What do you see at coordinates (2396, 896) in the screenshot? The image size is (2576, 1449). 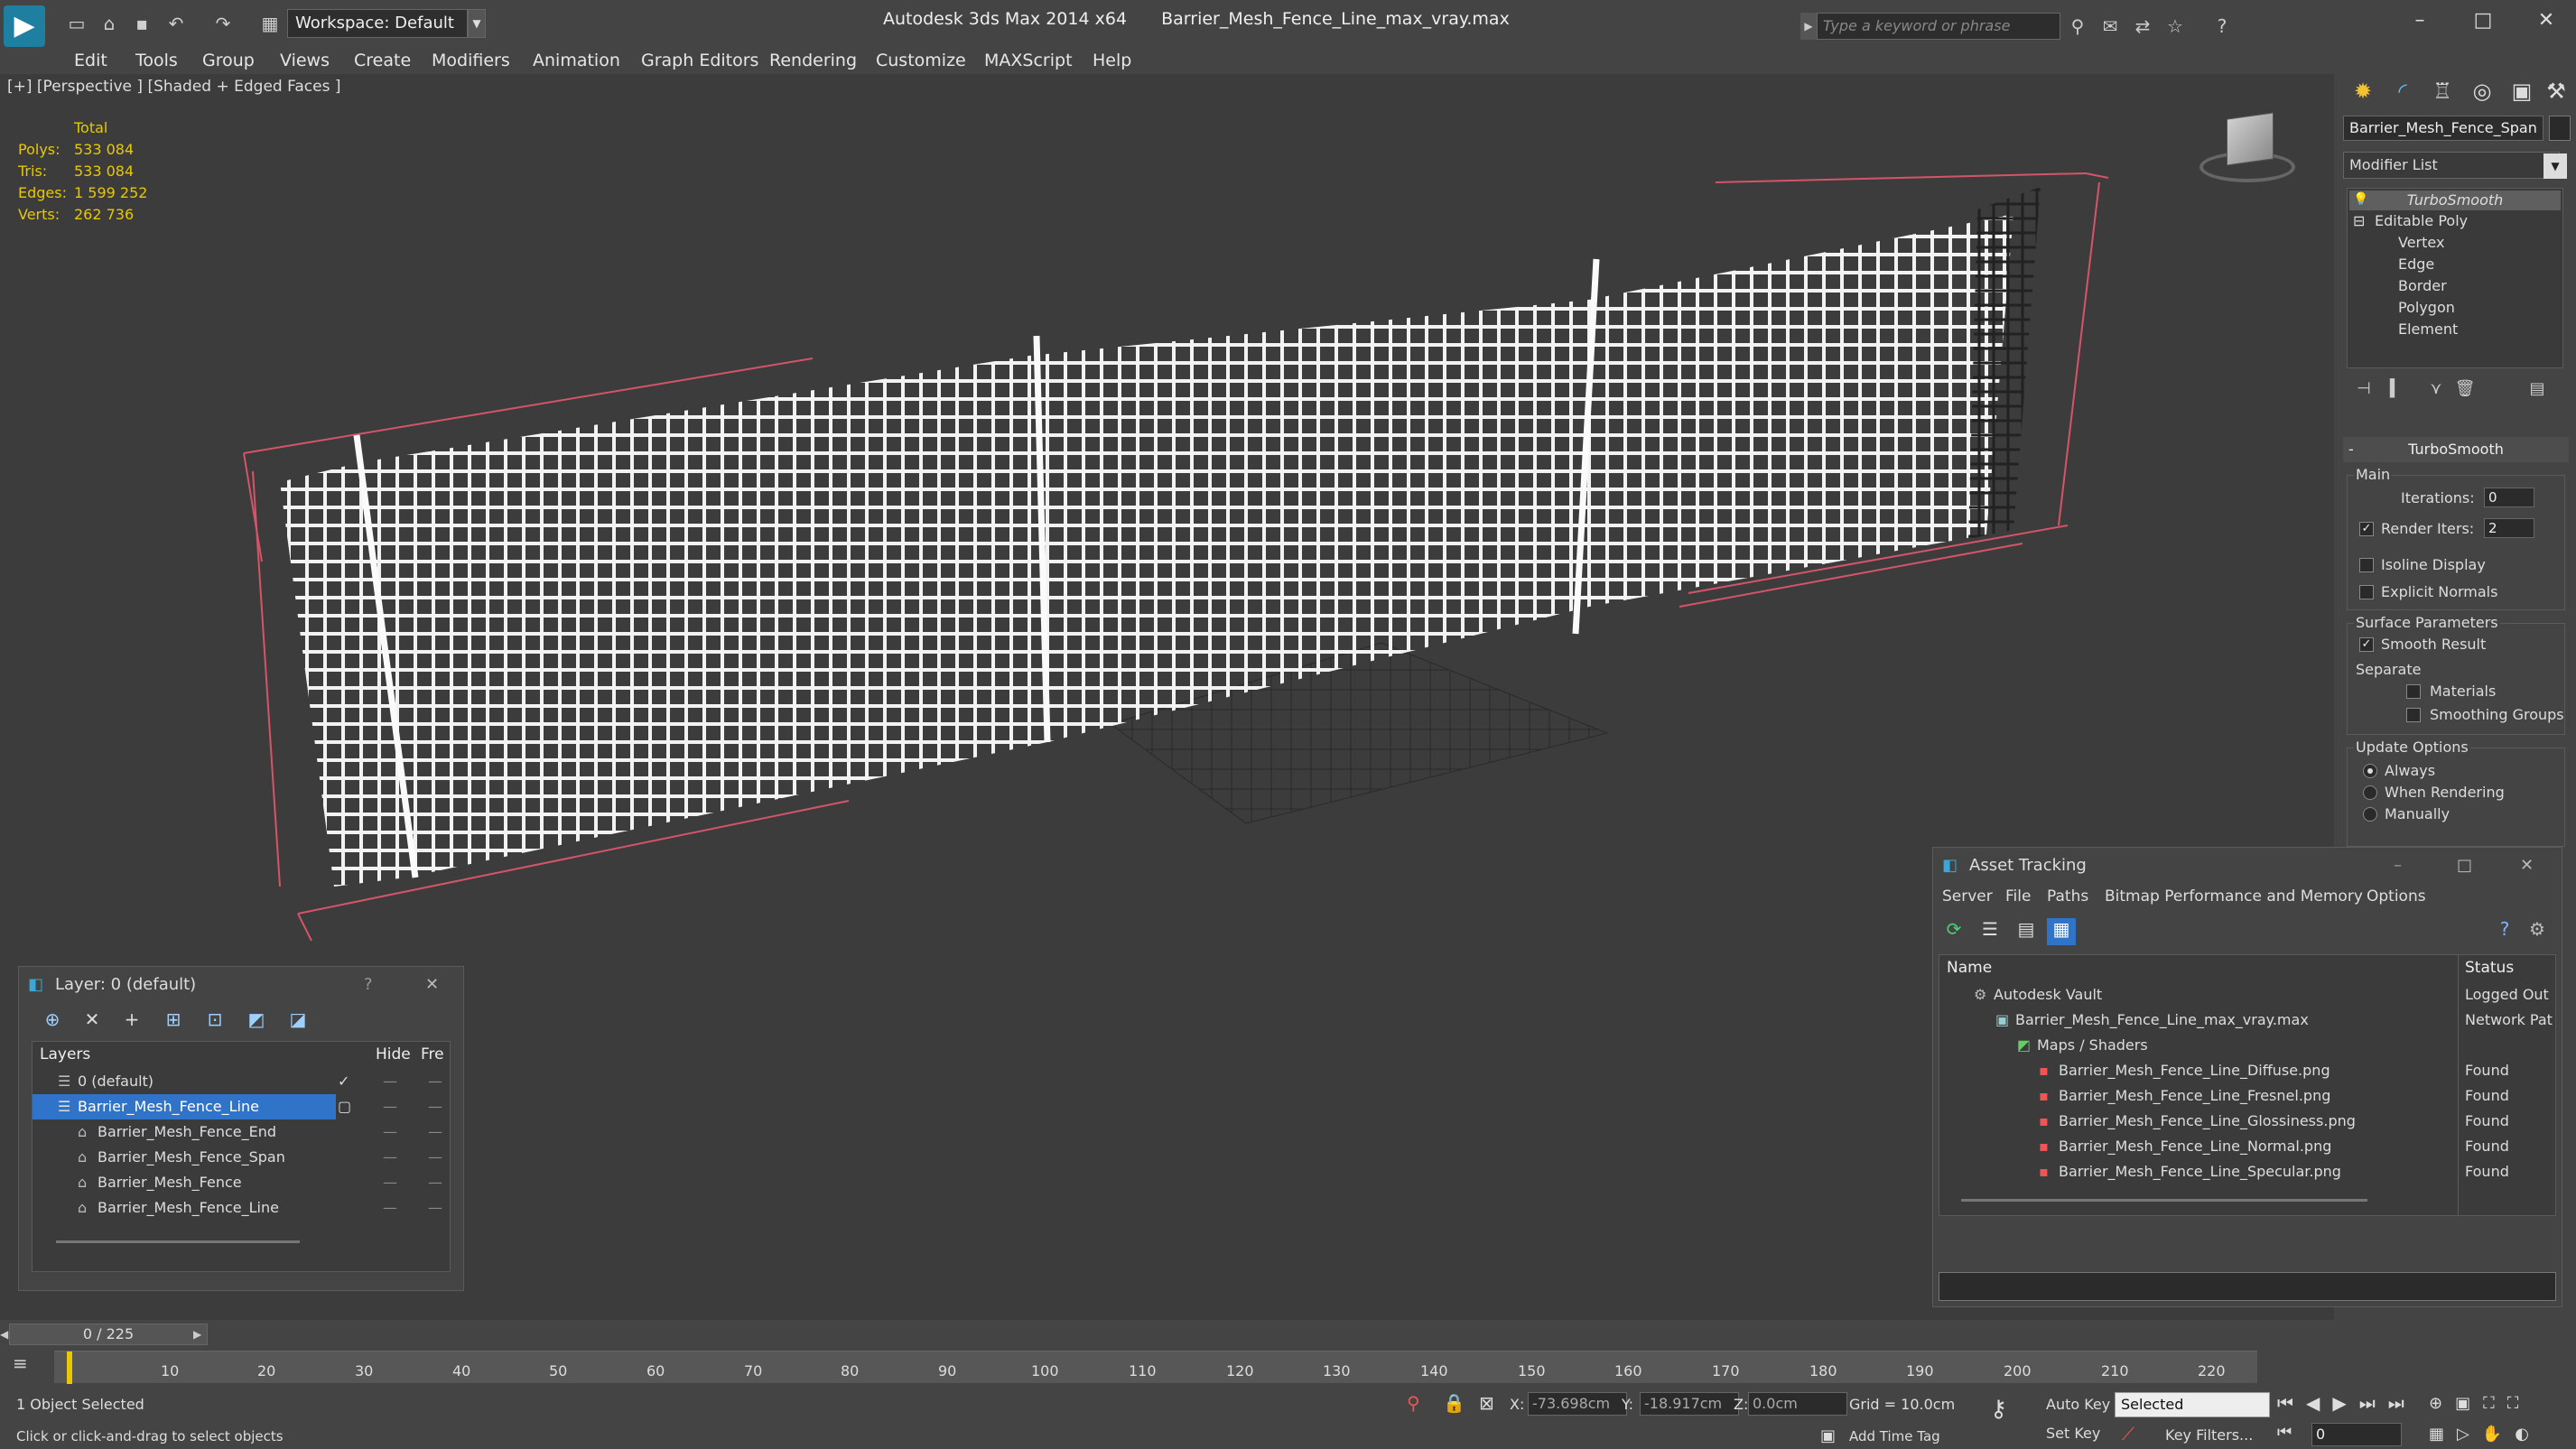 I see `asset-menu-options: Options` at bounding box center [2396, 896].